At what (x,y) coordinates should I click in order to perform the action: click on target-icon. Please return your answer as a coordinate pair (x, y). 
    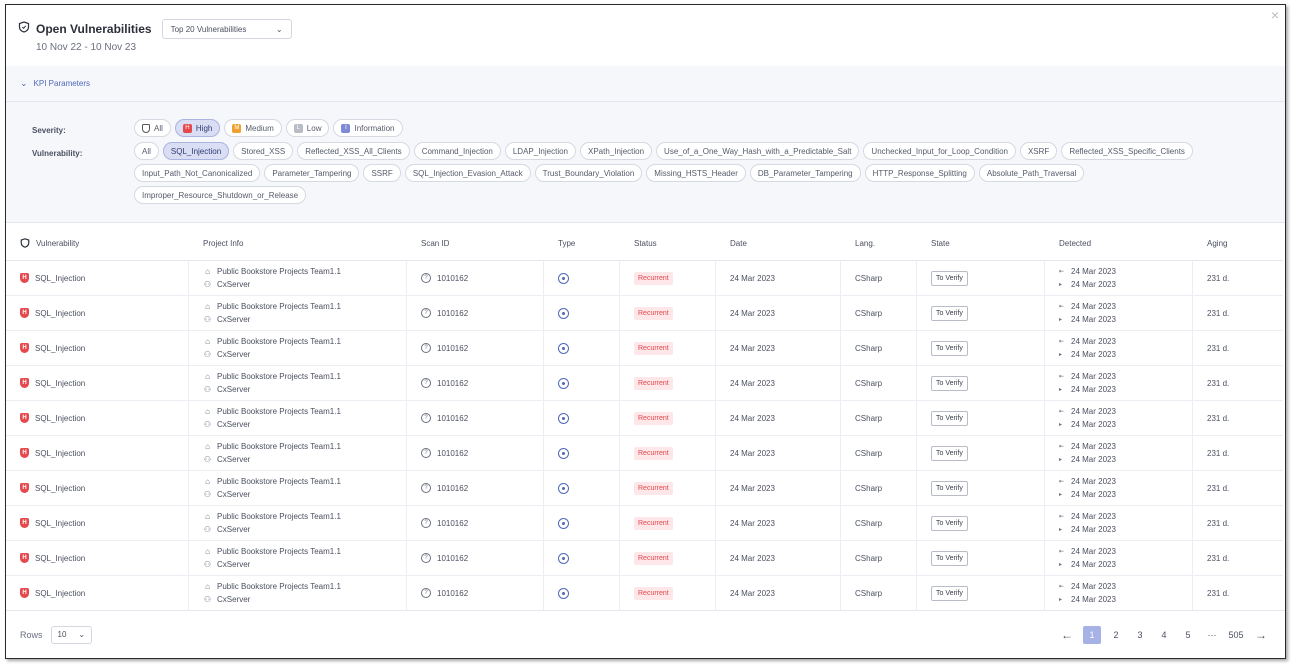
    Looking at the image, I should click on (563, 558).